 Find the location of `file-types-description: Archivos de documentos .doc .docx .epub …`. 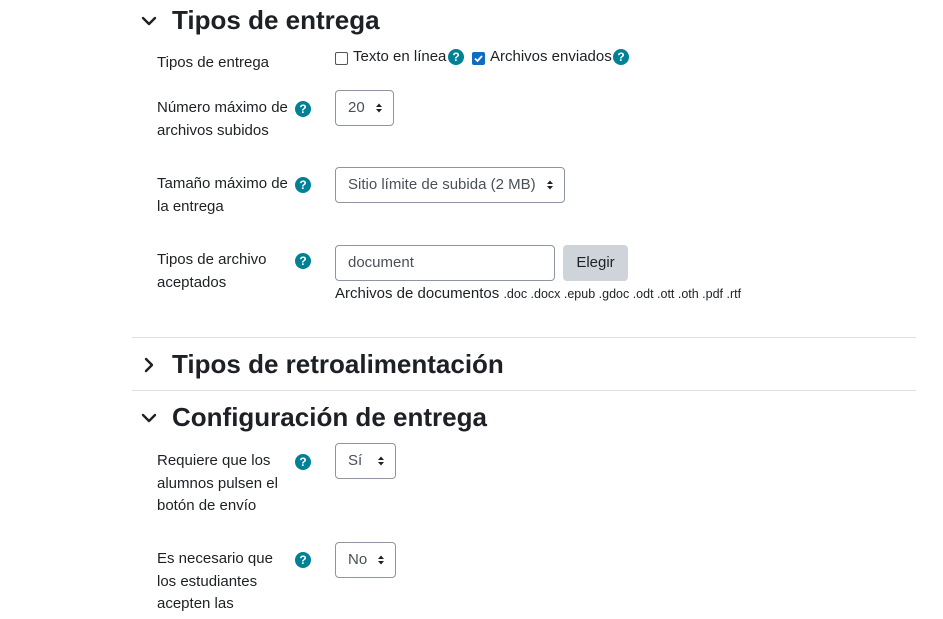

file-types-description: Archivos de documentos .doc .docx .epub … is located at coordinates (538, 294).